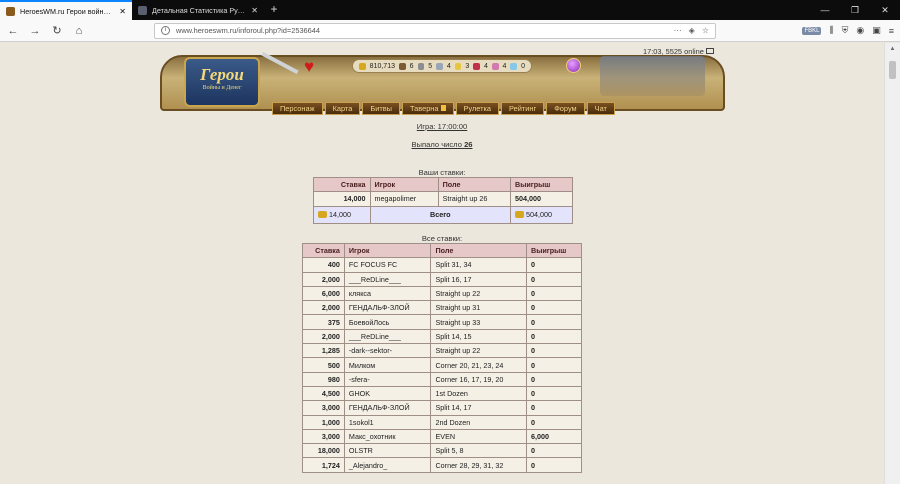  I want to click on menu-rating: Рейтинг, so click(523, 108).